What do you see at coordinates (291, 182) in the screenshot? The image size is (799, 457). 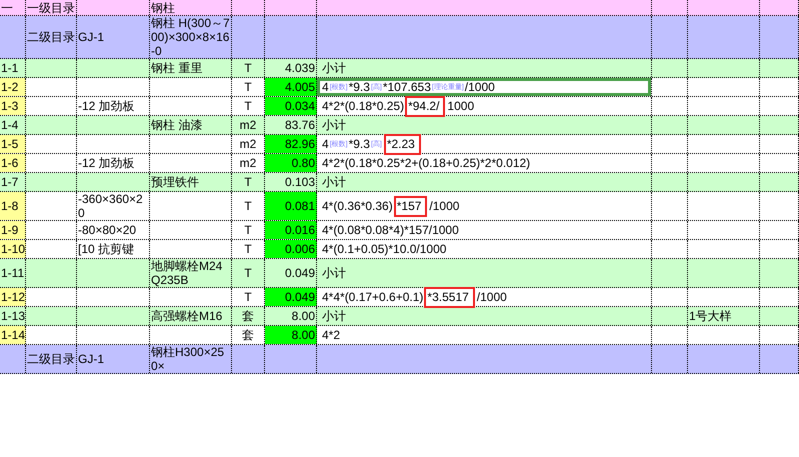 I see `quantity-cell: 0.103` at bounding box center [291, 182].